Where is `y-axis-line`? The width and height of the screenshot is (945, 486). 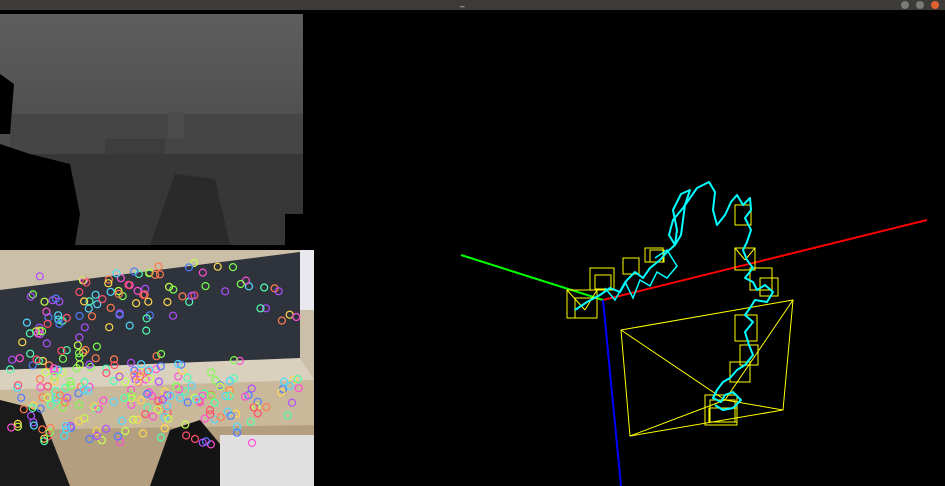
y-axis-line is located at coordinates (532, 277).